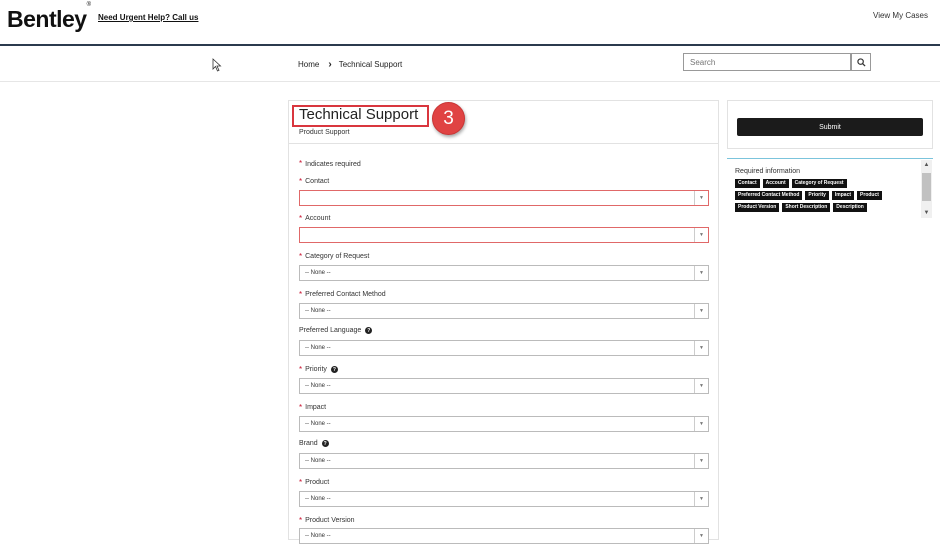  What do you see at coordinates (359, 114) in the screenshot?
I see `page-title: Technical Support` at bounding box center [359, 114].